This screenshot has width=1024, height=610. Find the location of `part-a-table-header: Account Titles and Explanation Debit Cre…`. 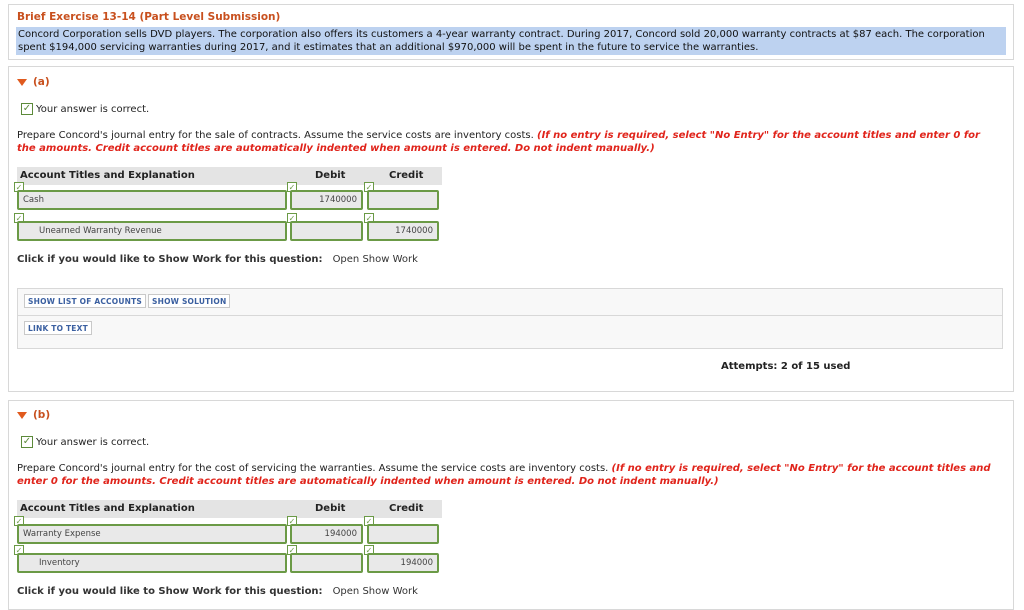

part-a-table-header: Account Titles and Explanation Debit Cre… is located at coordinates (229, 176).